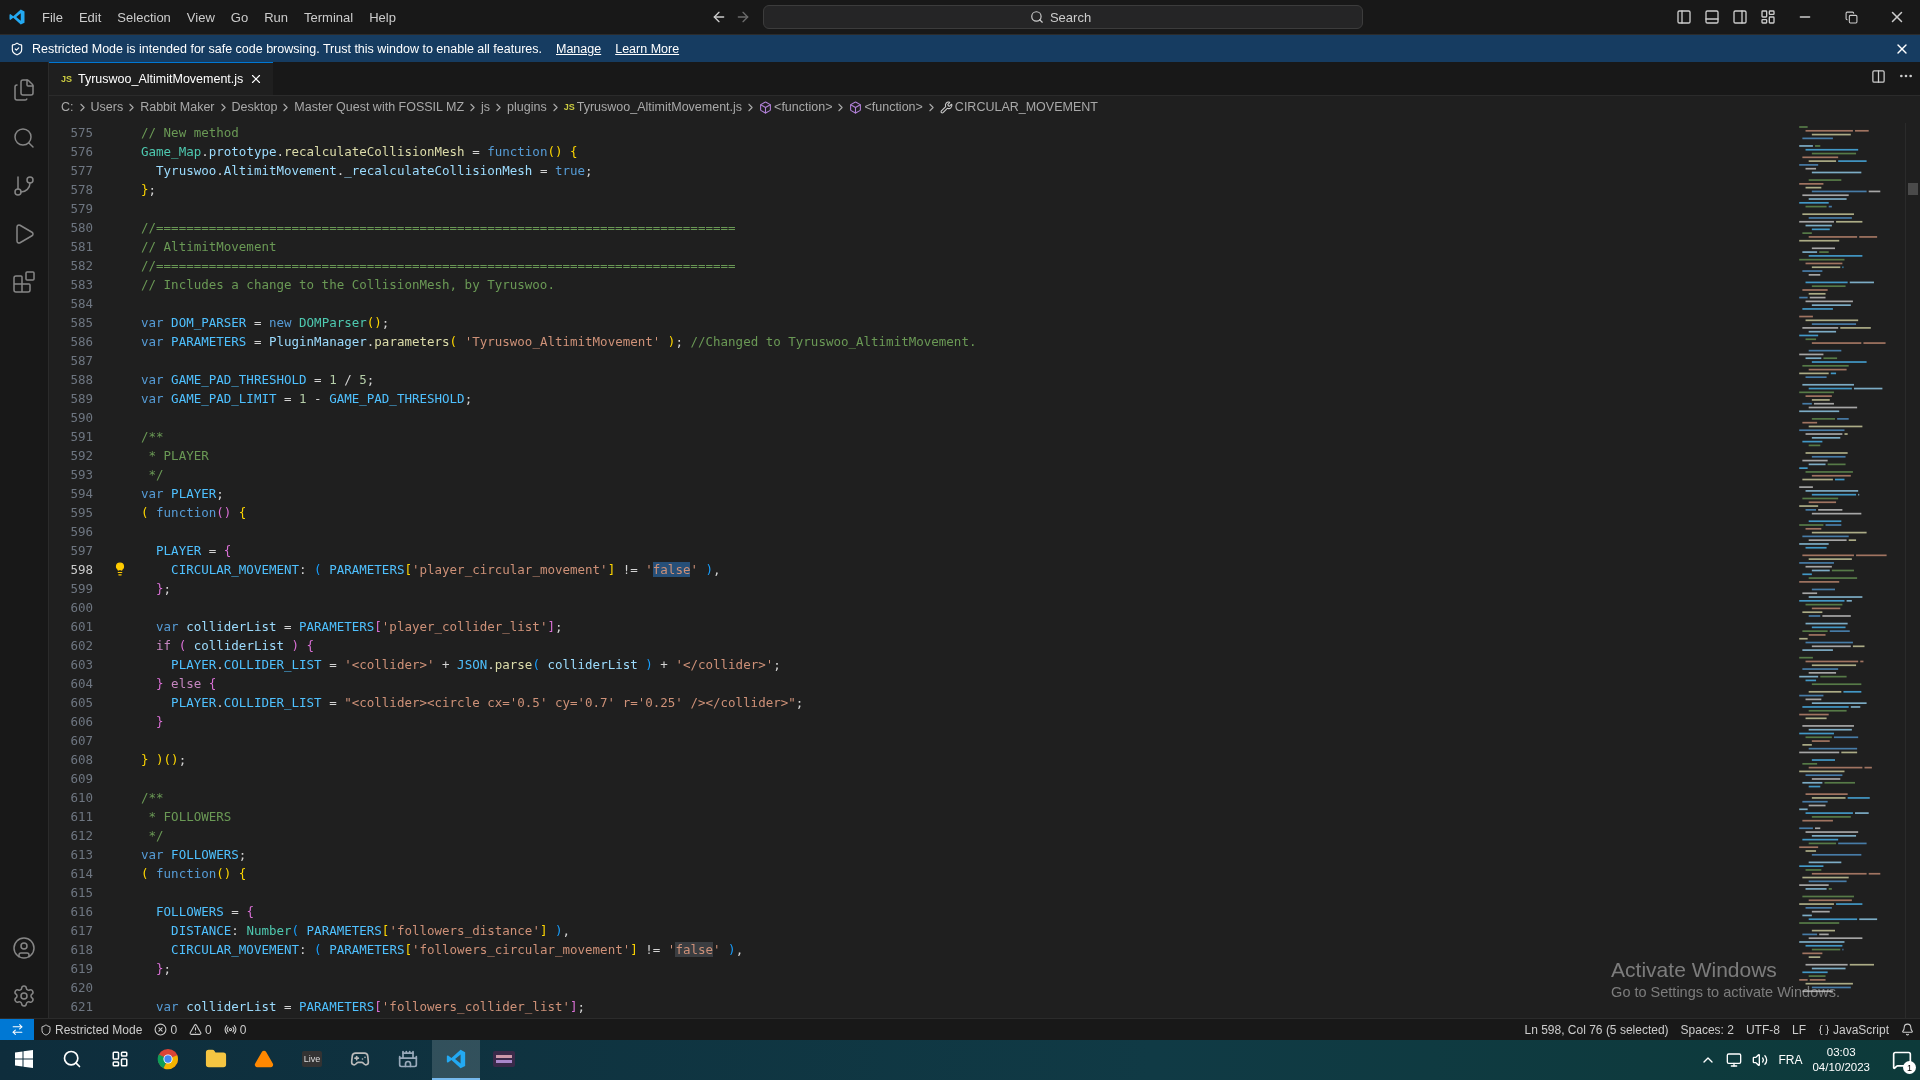 The width and height of the screenshot is (1920, 1080). I want to click on account-icon, so click(24, 948).